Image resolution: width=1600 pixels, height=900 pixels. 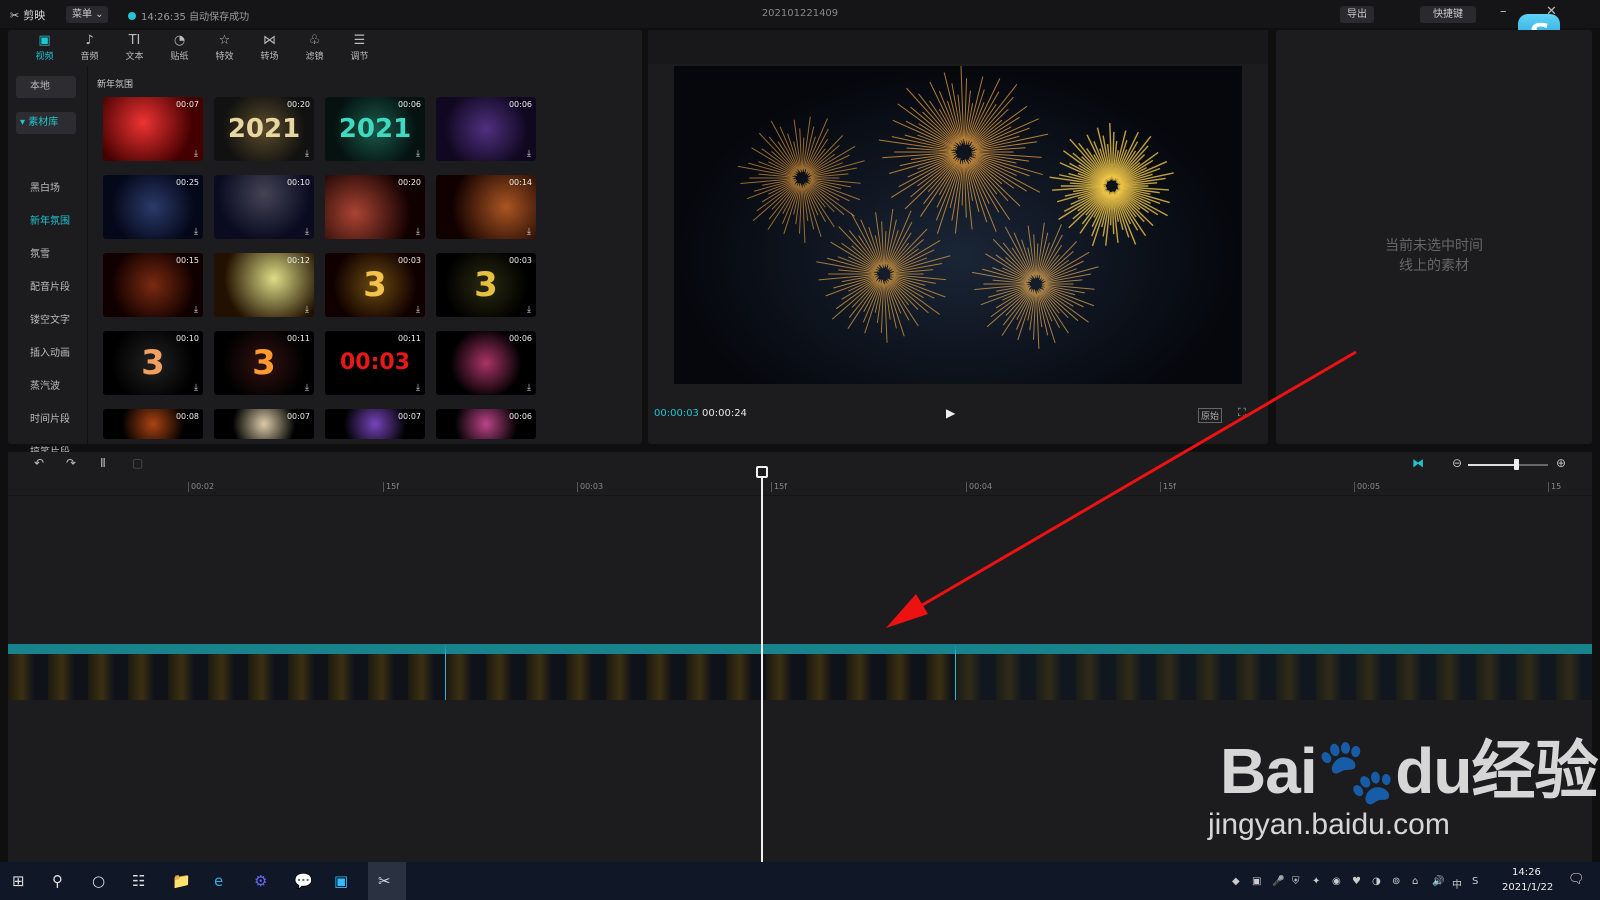 I want to click on search-icon: ⚲, so click(x=57, y=881).